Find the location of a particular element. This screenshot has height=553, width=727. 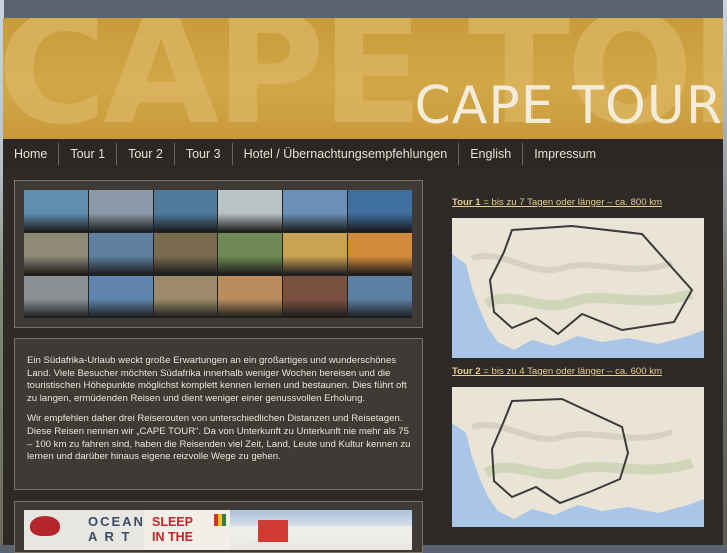

sleep-line-2: IN THE is located at coordinates (172, 537).